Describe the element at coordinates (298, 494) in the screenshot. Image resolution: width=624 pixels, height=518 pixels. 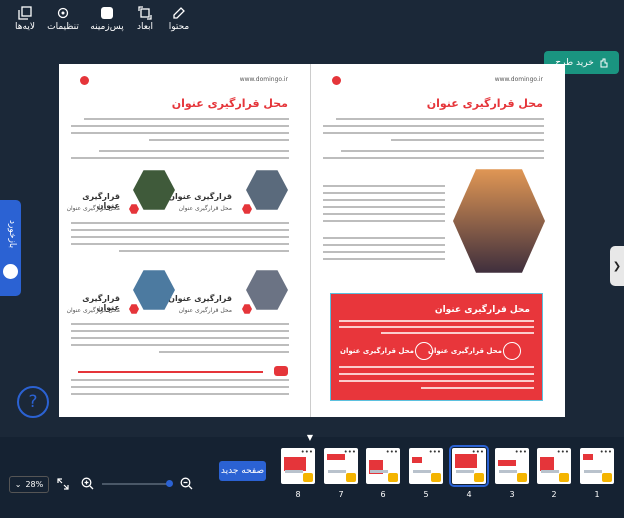
I see `page-number: 8` at that location.